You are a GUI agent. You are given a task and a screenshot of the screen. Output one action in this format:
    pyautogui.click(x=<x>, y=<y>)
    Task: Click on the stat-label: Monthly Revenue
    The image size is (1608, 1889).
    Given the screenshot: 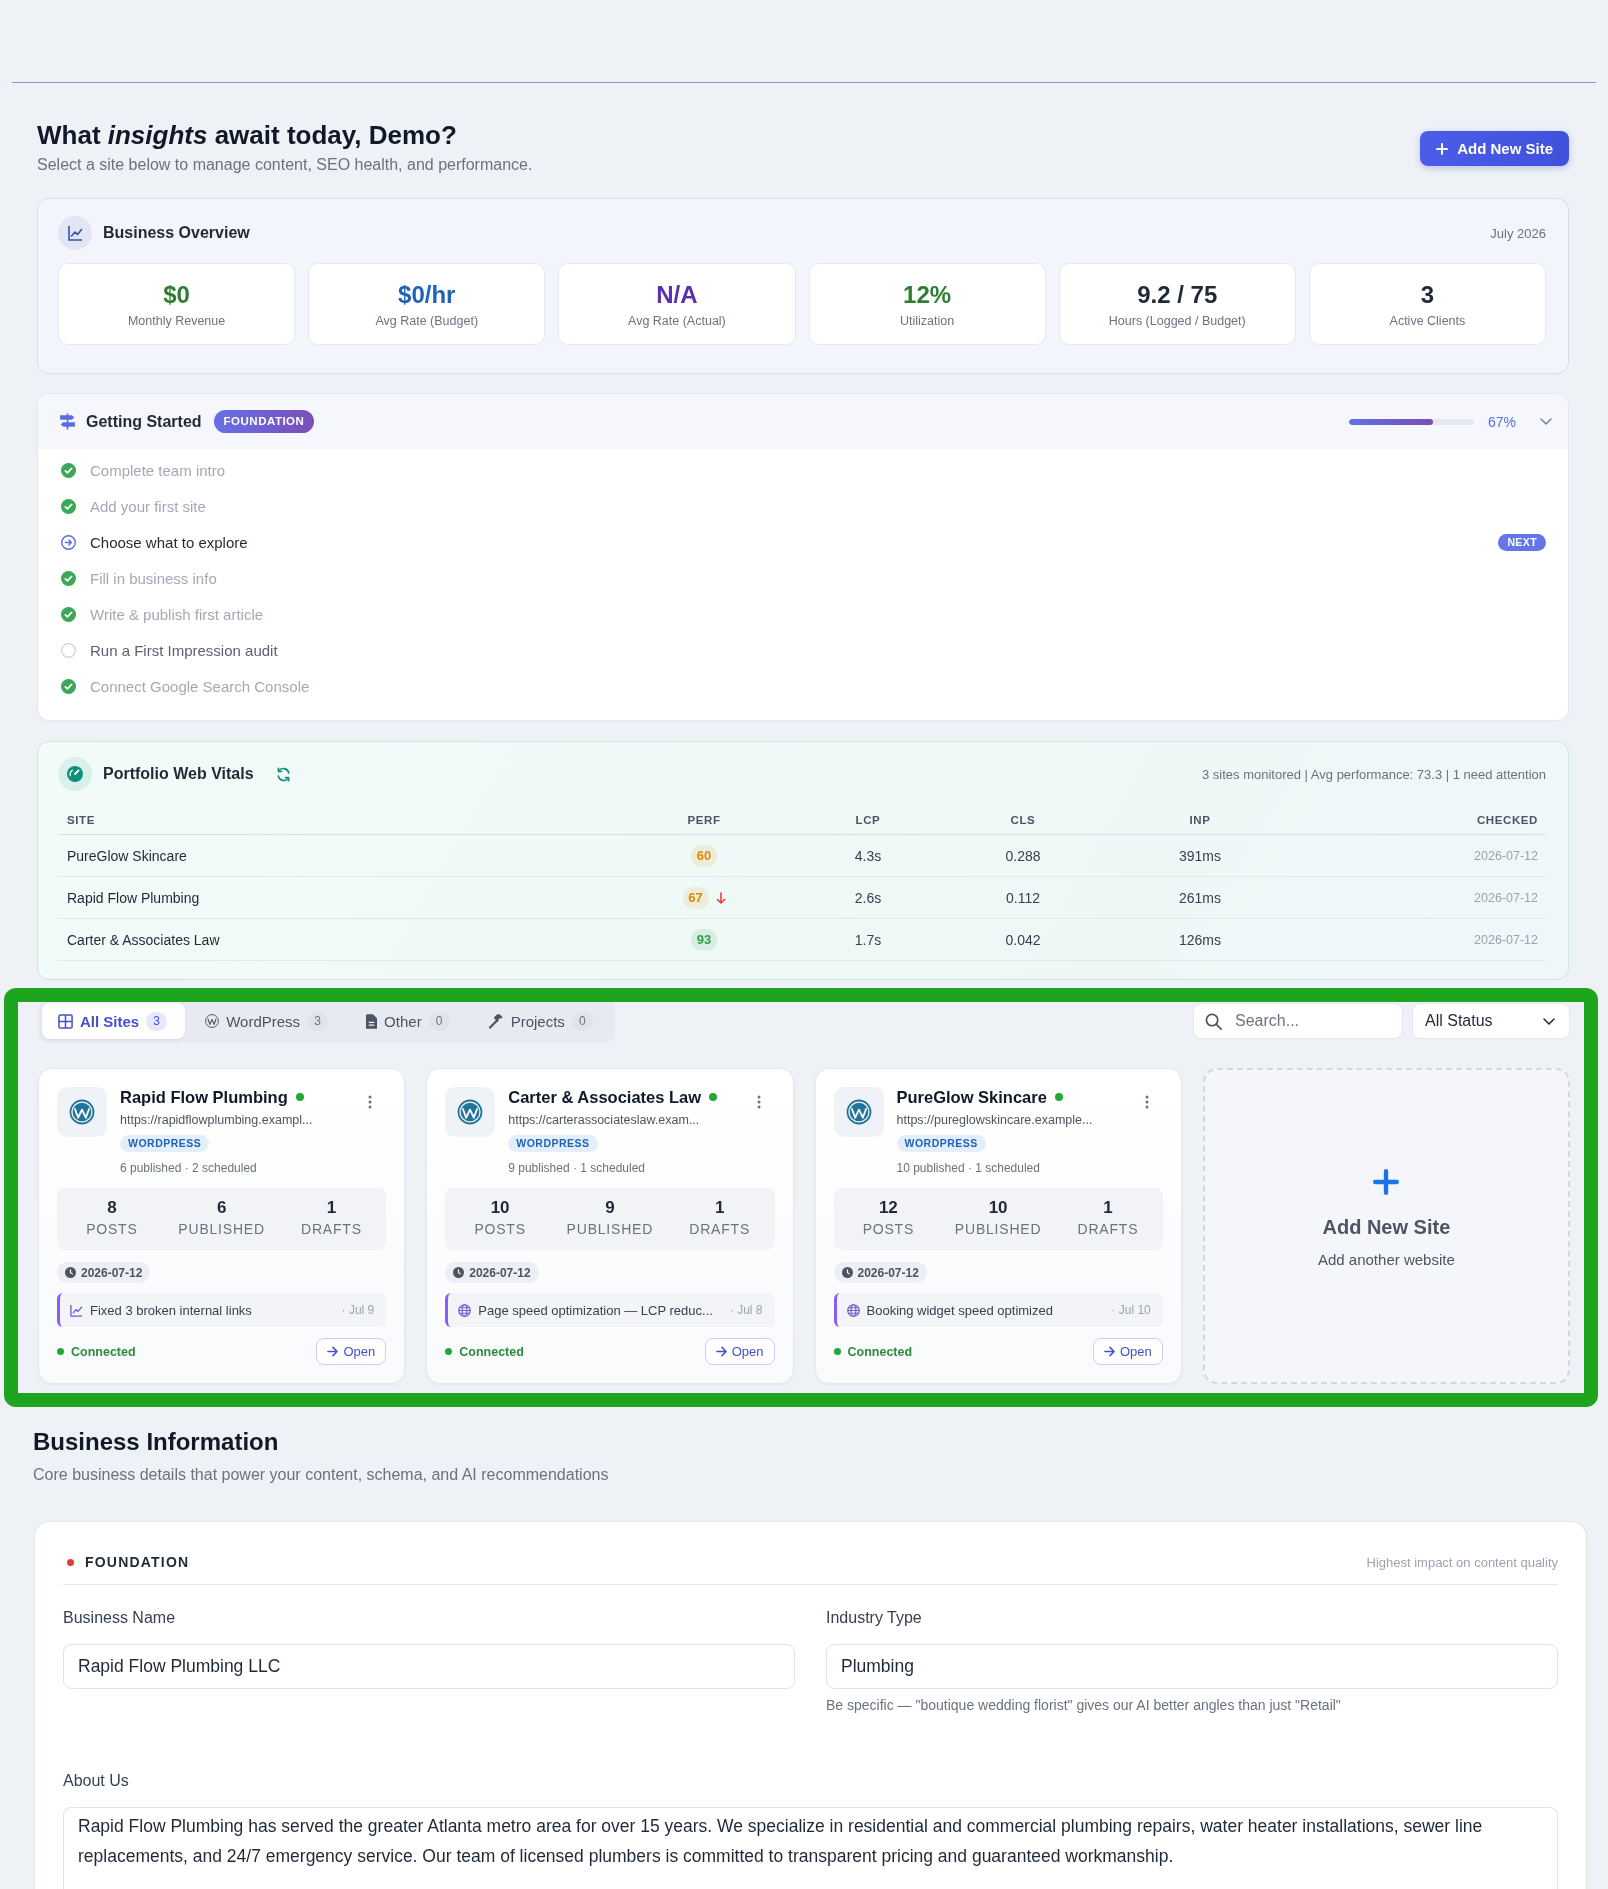 What is the action you would take?
    pyautogui.click(x=176, y=321)
    